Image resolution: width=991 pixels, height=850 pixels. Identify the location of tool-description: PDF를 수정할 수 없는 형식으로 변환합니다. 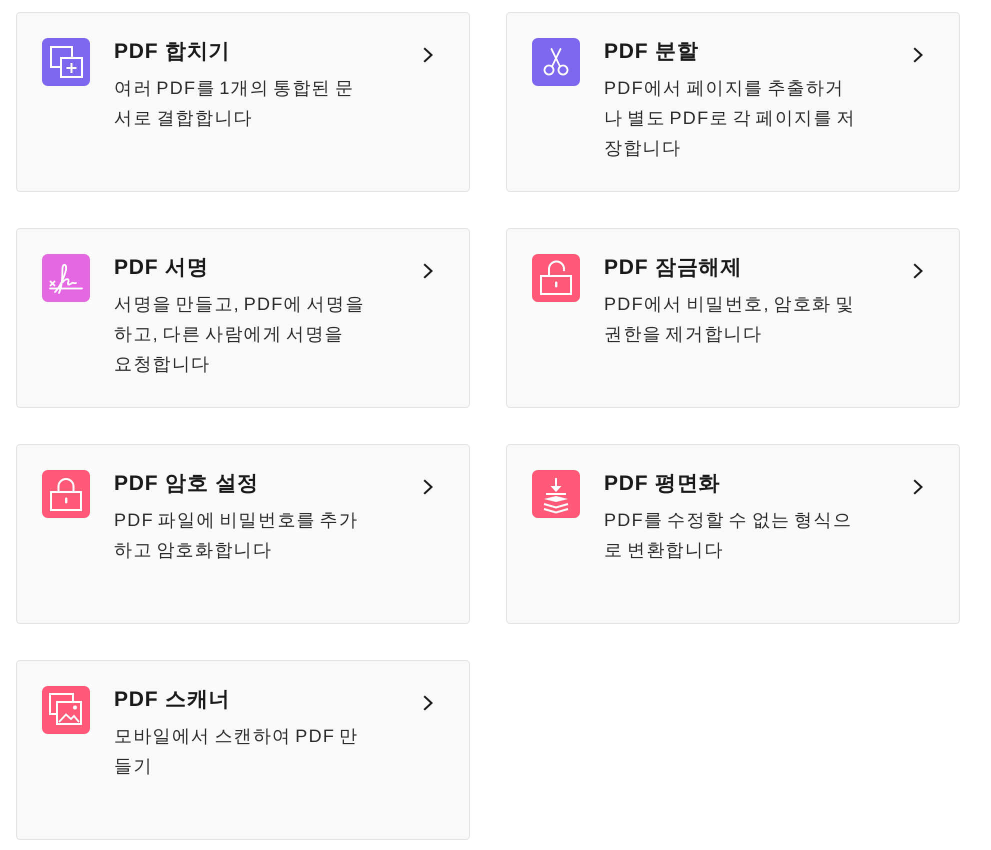
(729, 535).